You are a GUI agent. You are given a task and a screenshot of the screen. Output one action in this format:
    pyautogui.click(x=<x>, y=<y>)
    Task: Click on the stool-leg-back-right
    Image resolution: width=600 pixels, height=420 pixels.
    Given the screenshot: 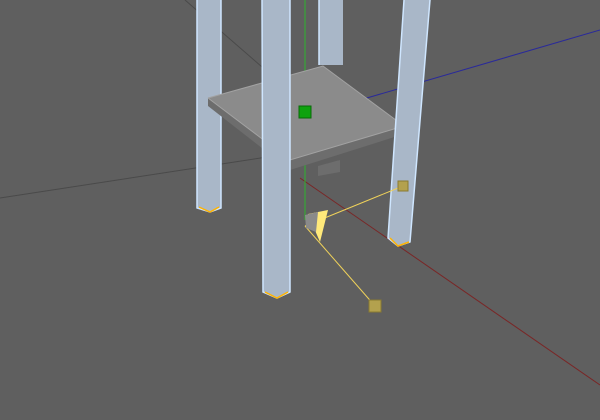 What is the action you would take?
    pyautogui.click(x=330, y=32)
    